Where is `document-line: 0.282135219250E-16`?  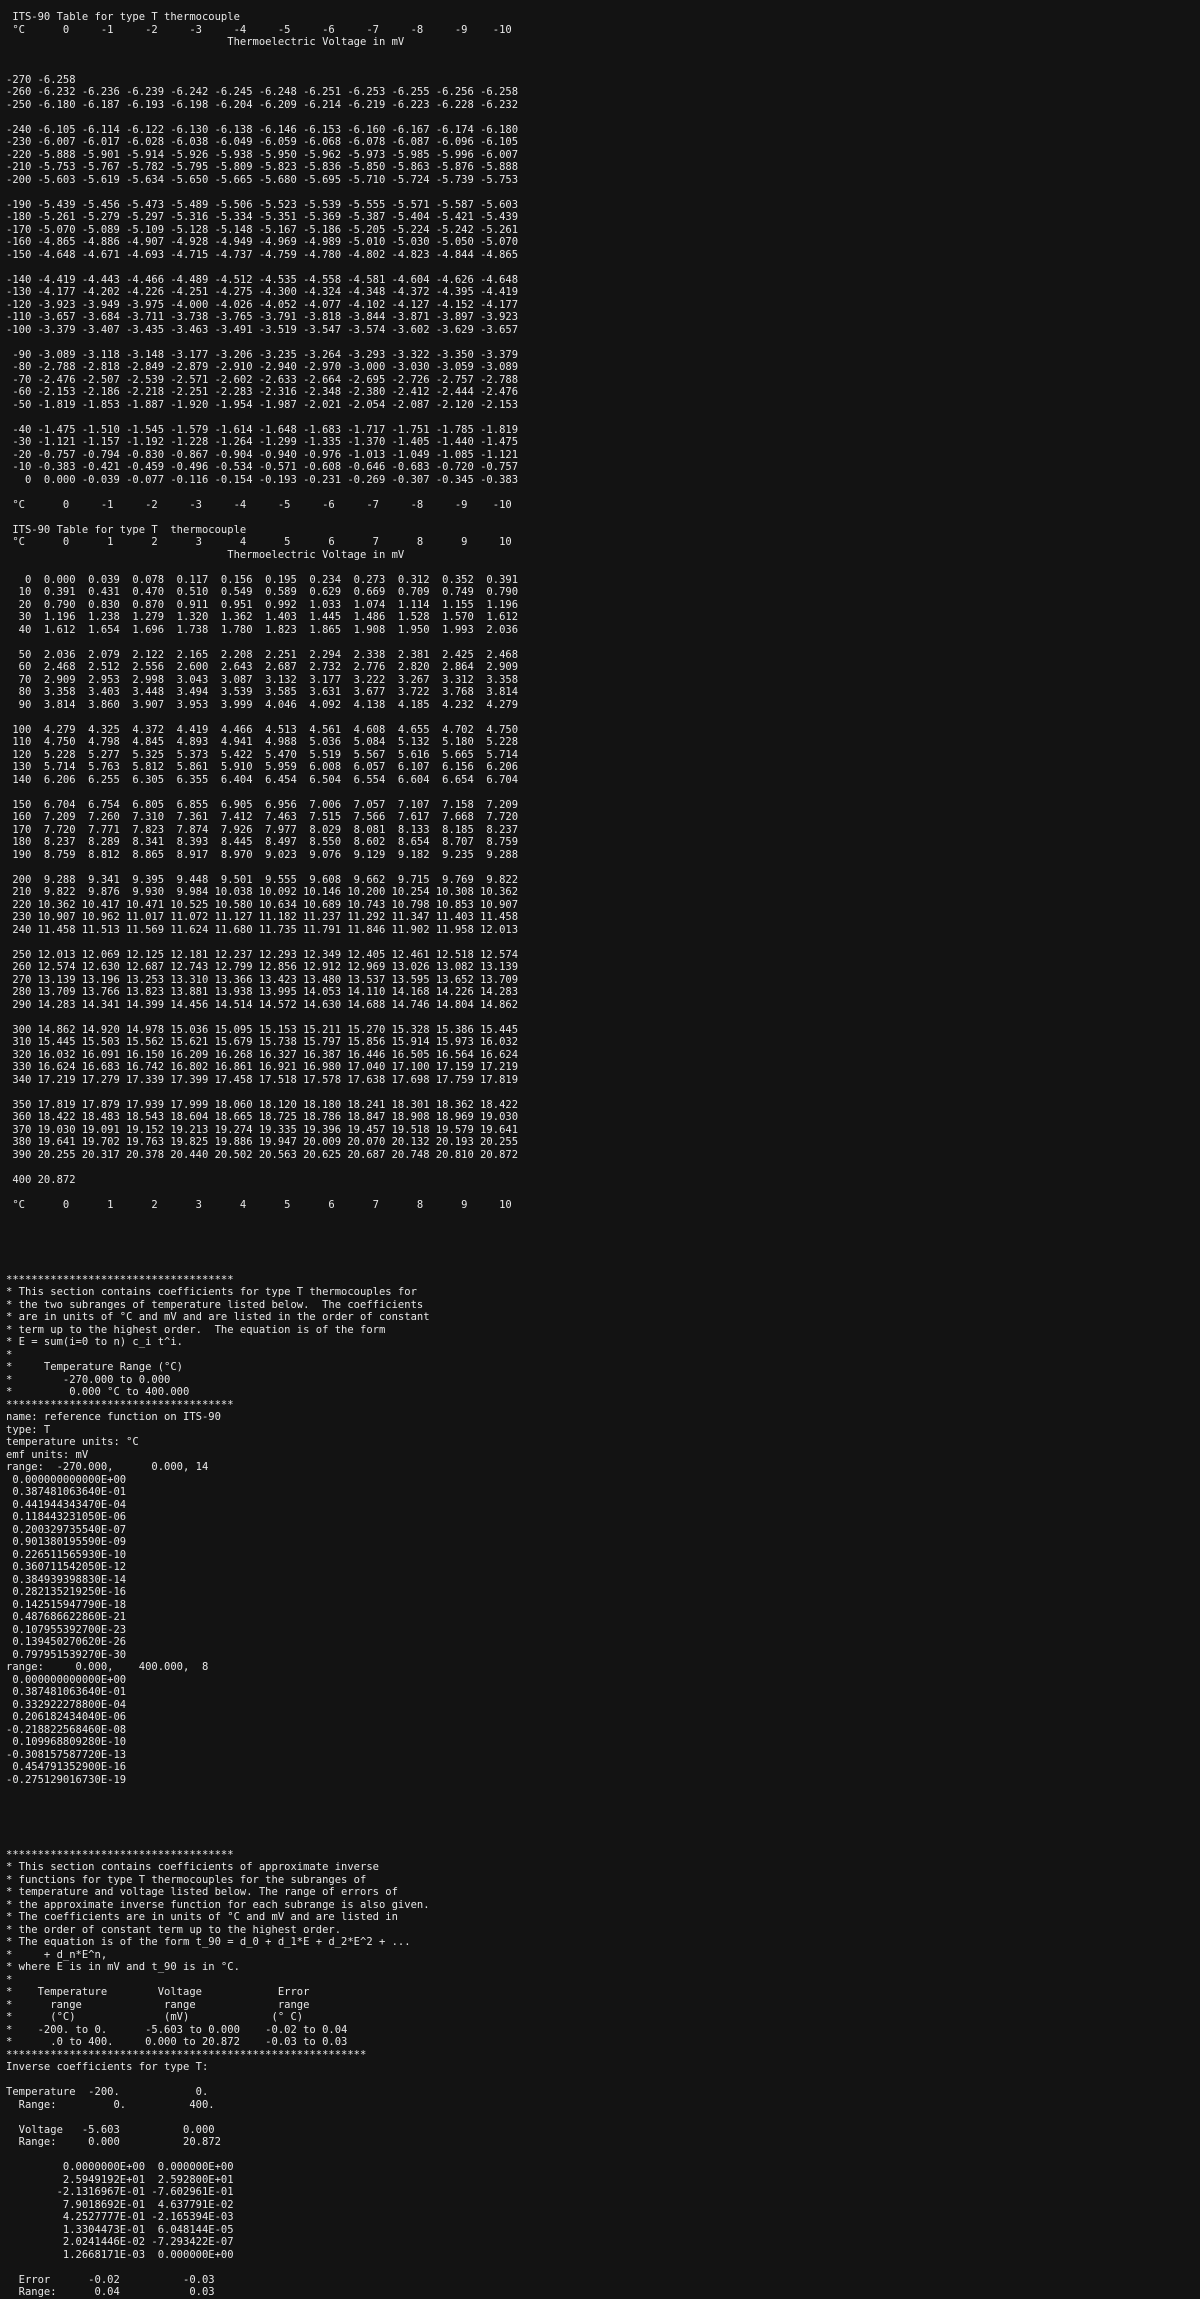 document-line: 0.282135219250E-16 is located at coordinates (66, 1592).